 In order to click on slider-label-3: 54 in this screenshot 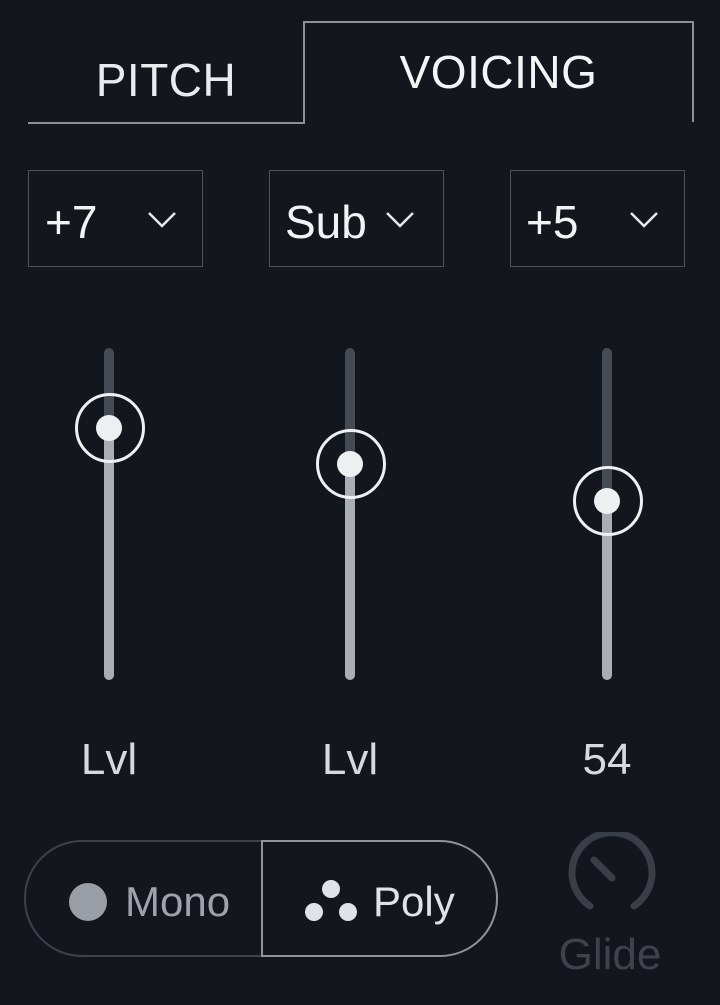, I will do `click(607, 759)`.